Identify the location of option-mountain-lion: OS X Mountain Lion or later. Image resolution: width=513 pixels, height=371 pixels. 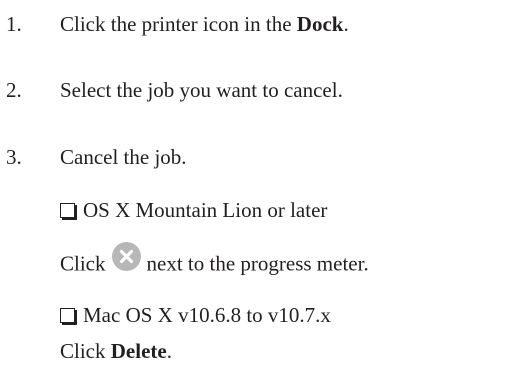
(193, 210).